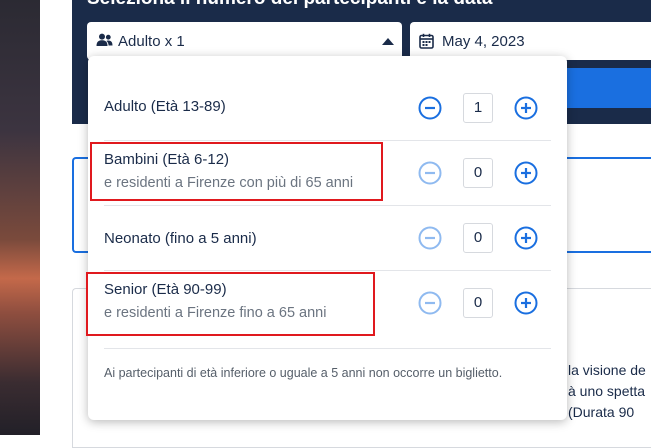  Describe the element at coordinates (244, 41) in the screenshot. I see `participants-select: Adulto x 1` at that location.